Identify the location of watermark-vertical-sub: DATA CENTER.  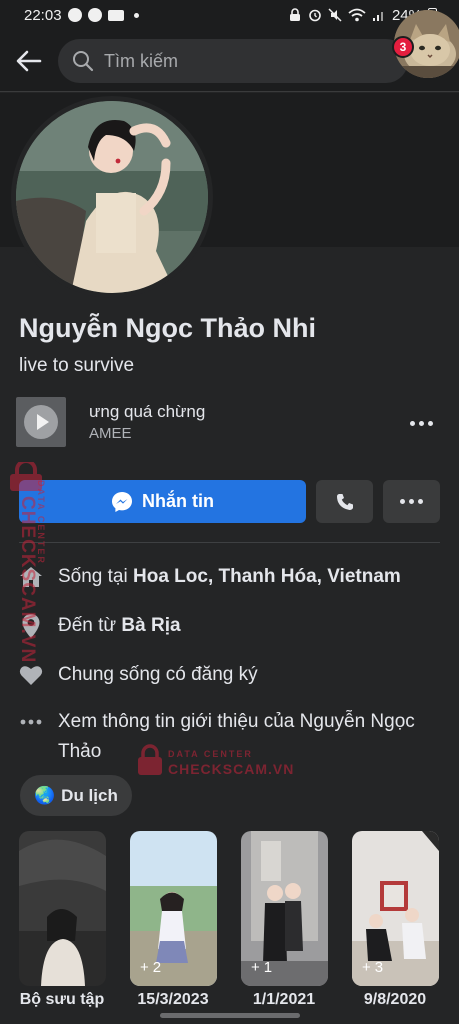
(41, 522).